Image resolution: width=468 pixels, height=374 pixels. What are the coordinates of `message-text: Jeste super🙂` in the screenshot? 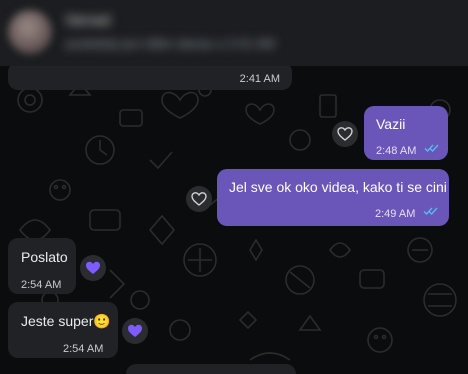 It's located at (66, 321).